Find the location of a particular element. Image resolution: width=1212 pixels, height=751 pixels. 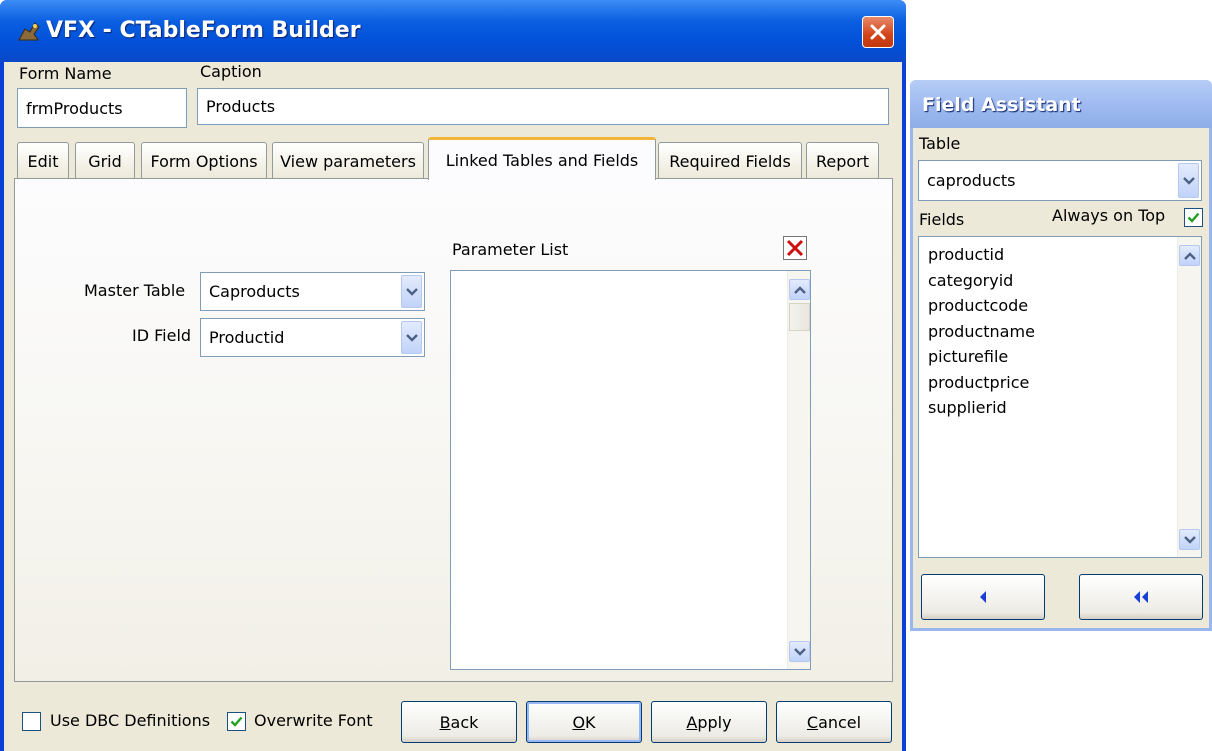

master-table-label: Master Table is located at coordinates (135, 290).